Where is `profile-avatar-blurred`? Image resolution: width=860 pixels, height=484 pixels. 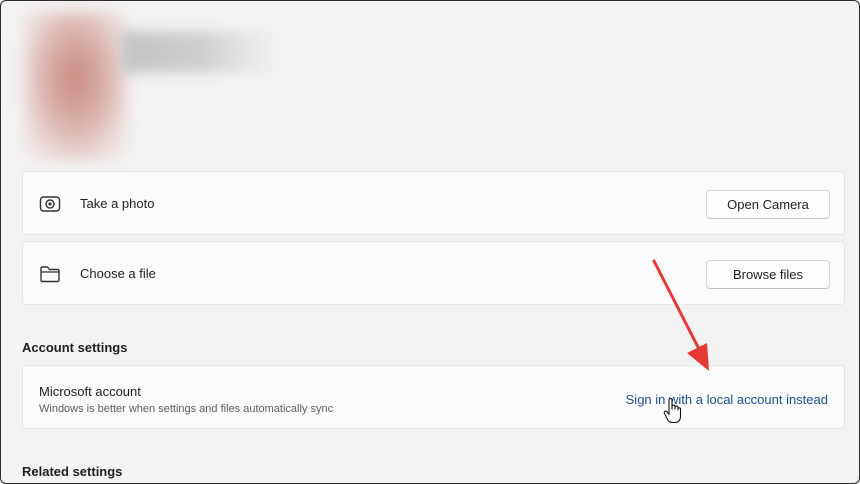 profile-avatar-blurred is located at coordinates (75, 86).